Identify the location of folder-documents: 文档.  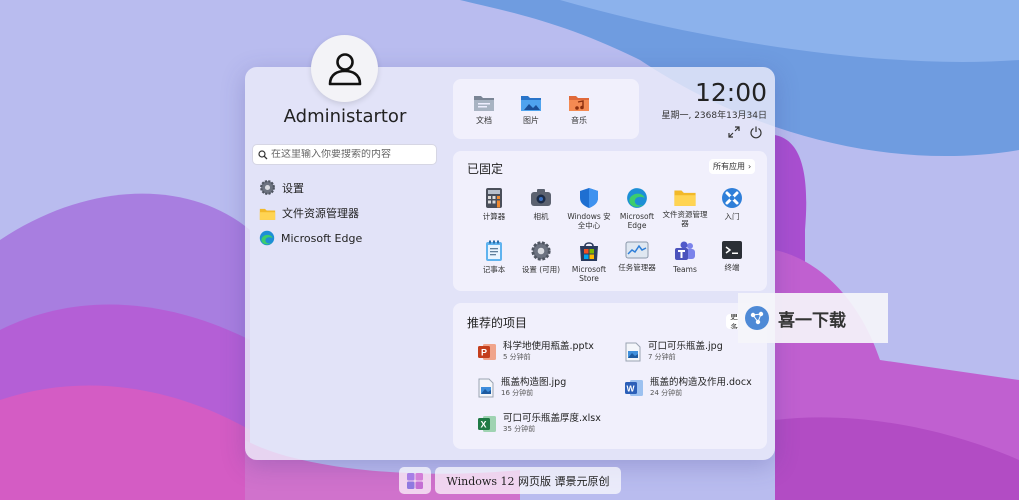
(484, 110).